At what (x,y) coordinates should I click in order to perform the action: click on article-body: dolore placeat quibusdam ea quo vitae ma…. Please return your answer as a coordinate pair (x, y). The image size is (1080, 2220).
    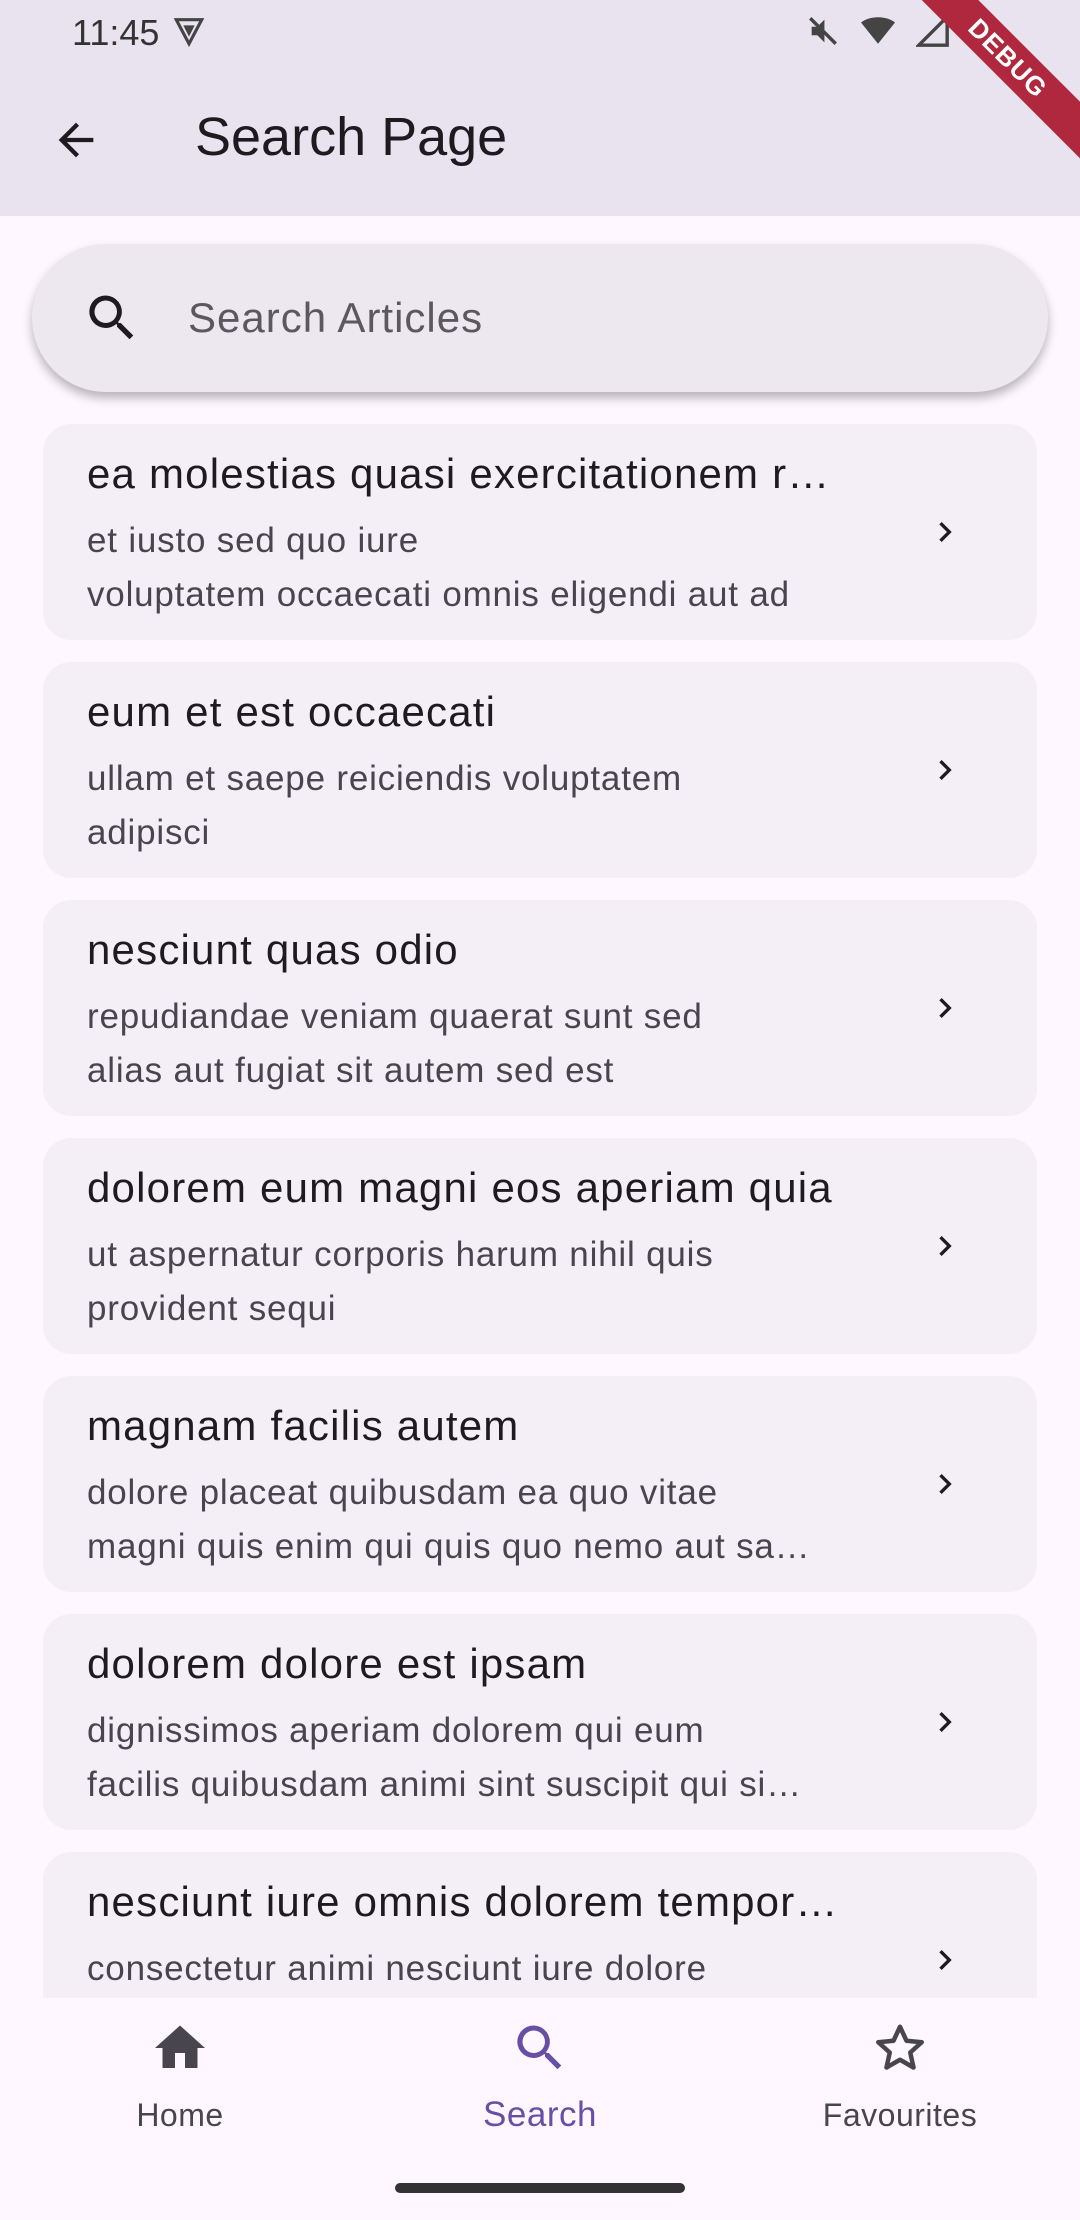
    Looking at the image, I should click on (497, 1520).